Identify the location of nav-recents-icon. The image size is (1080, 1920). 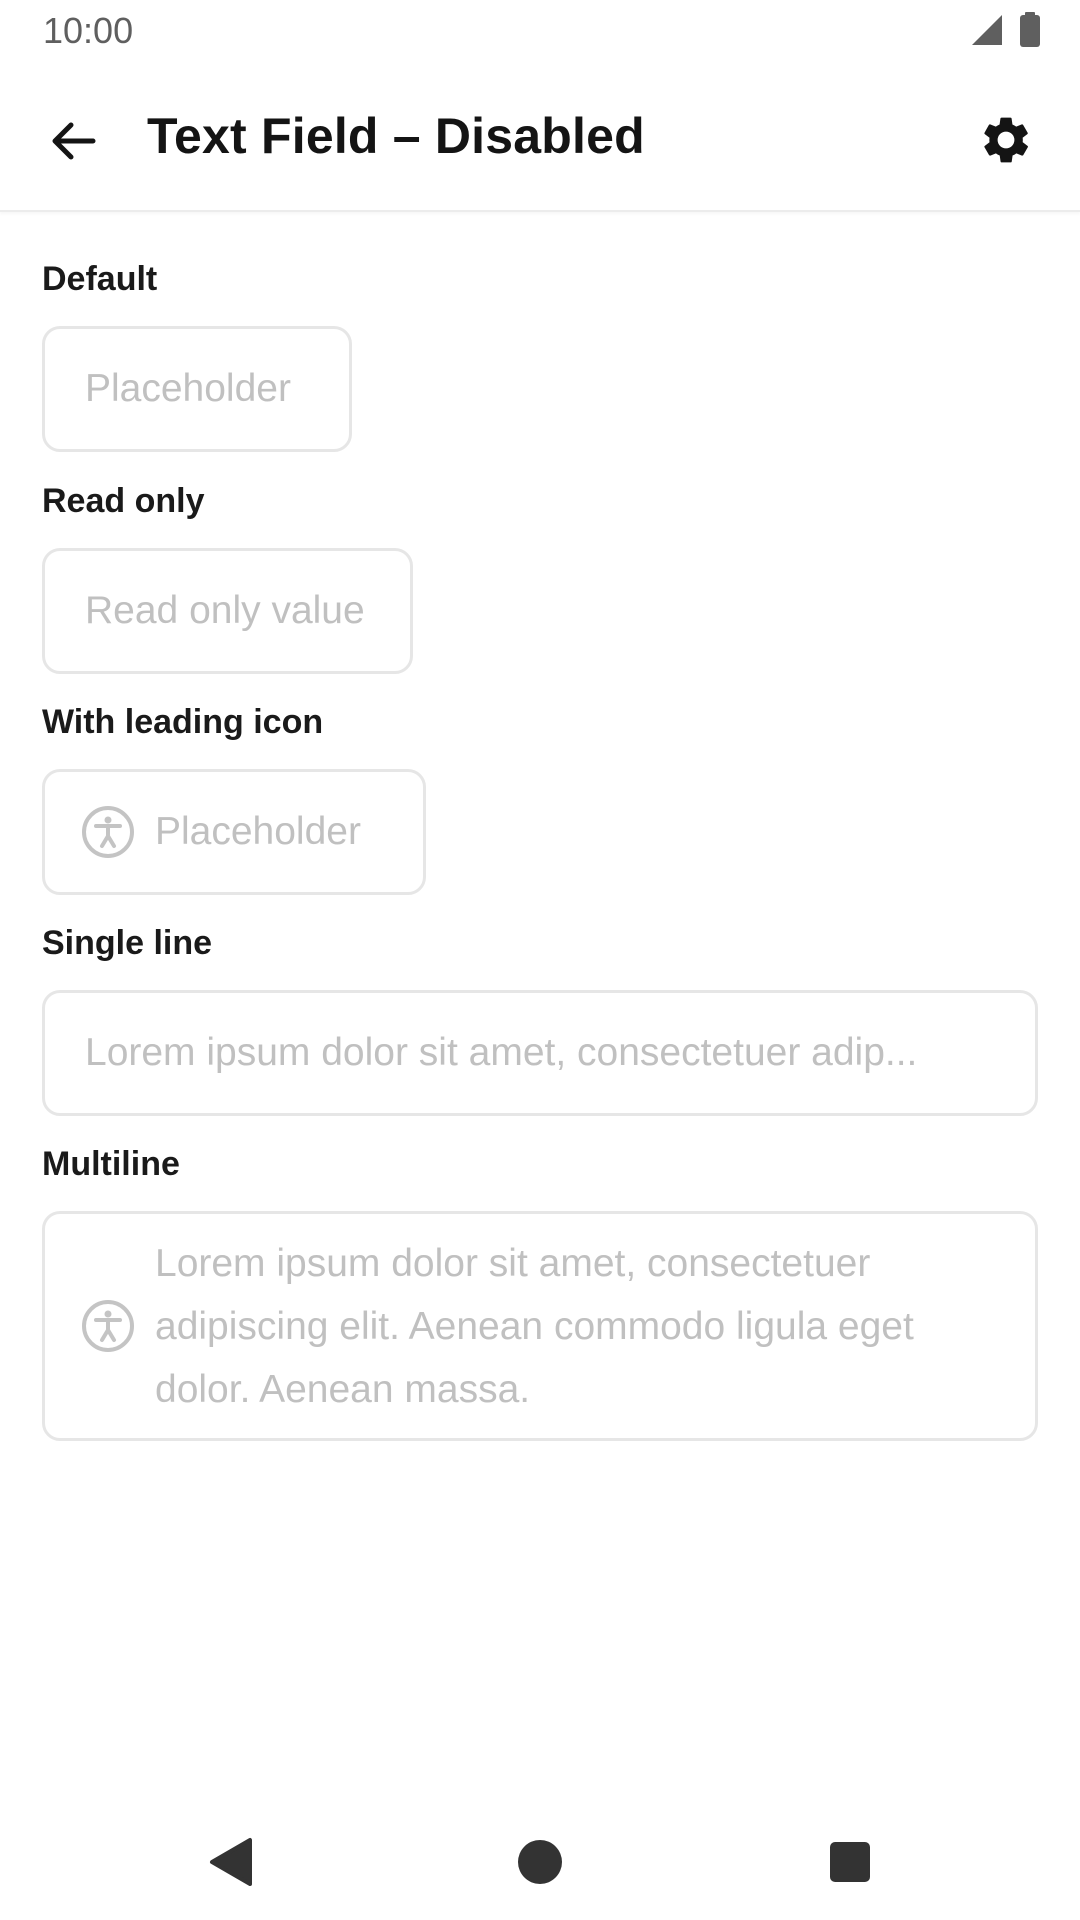
(850, 1862).